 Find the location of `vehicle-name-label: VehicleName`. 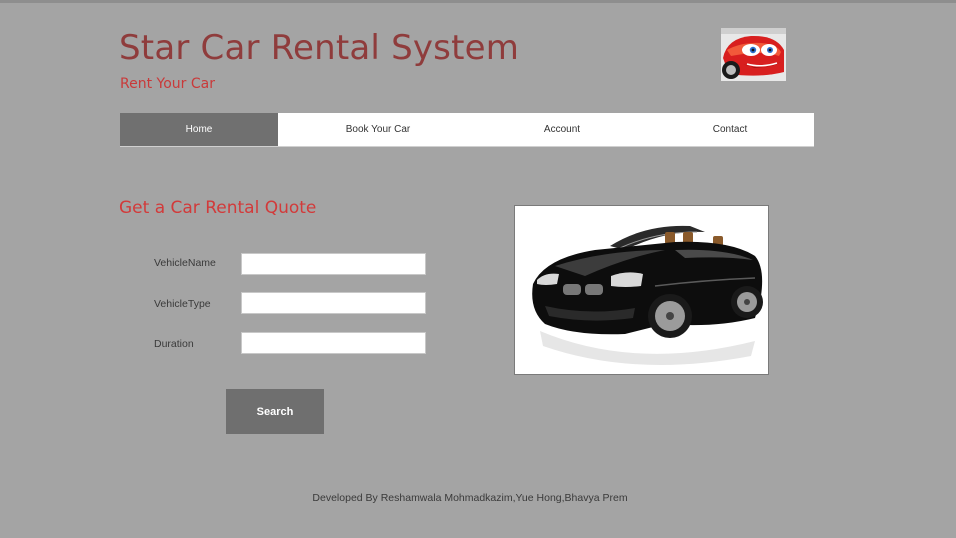

vehicle-name-label: VehicleName is located at coordinates (185, 263).